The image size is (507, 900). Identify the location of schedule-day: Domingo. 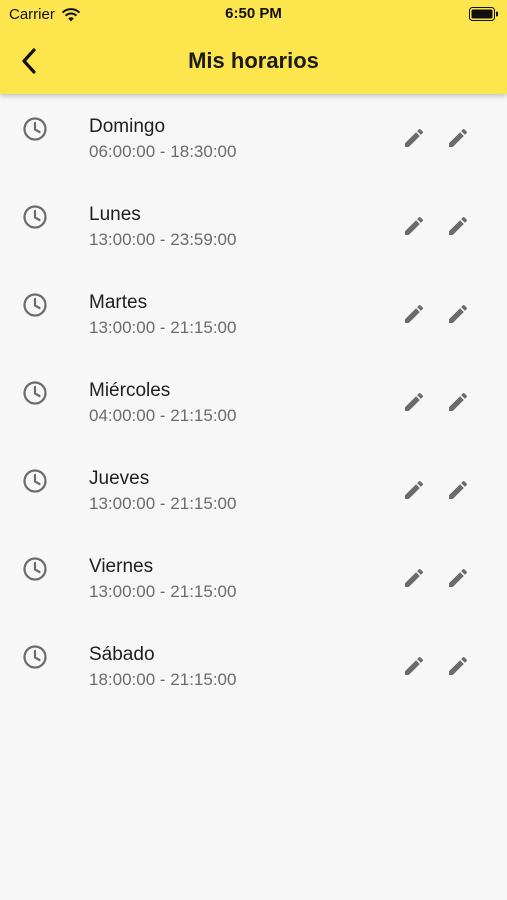
(127, 126).